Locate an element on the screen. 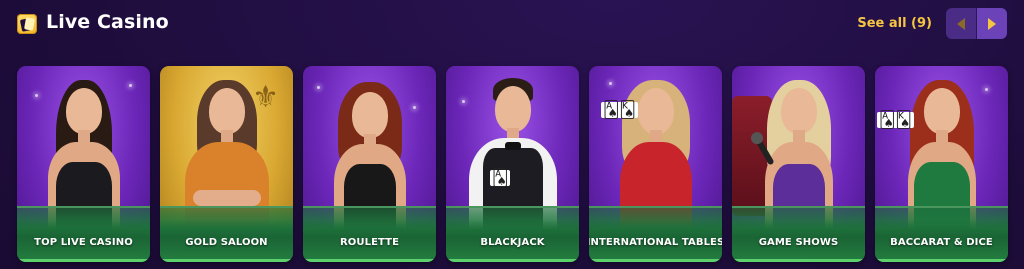  see-all-link: See all (9) is located at coordinates (894, 23).